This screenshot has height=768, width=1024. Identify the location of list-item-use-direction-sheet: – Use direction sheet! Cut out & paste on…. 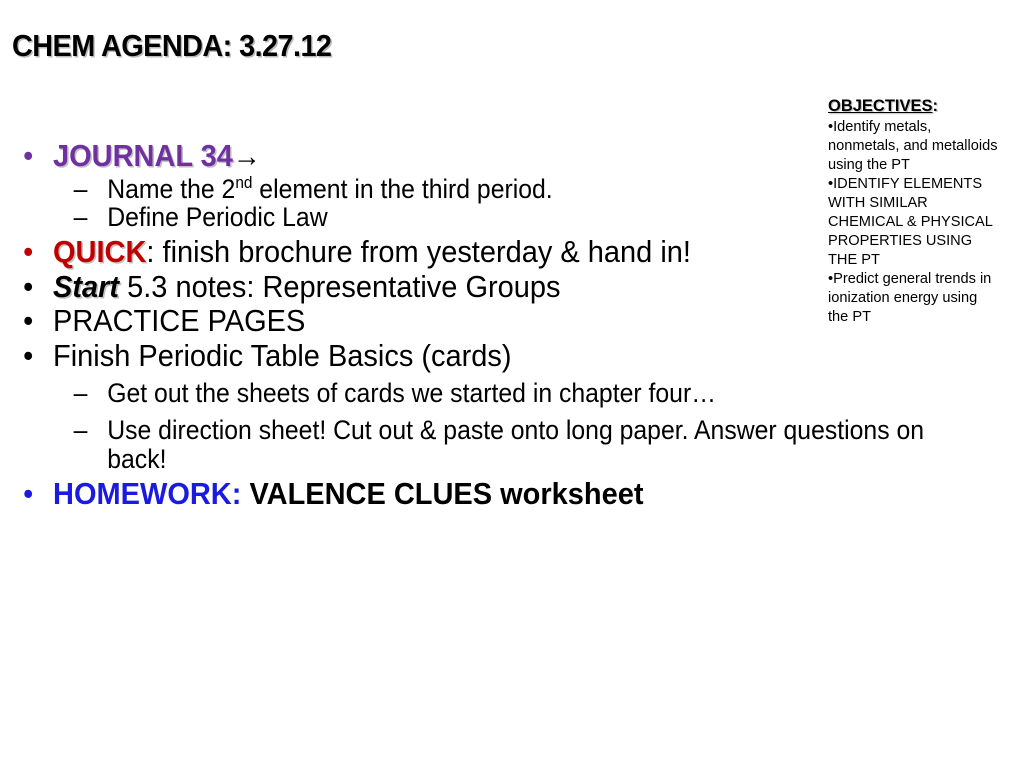
(470, 444).